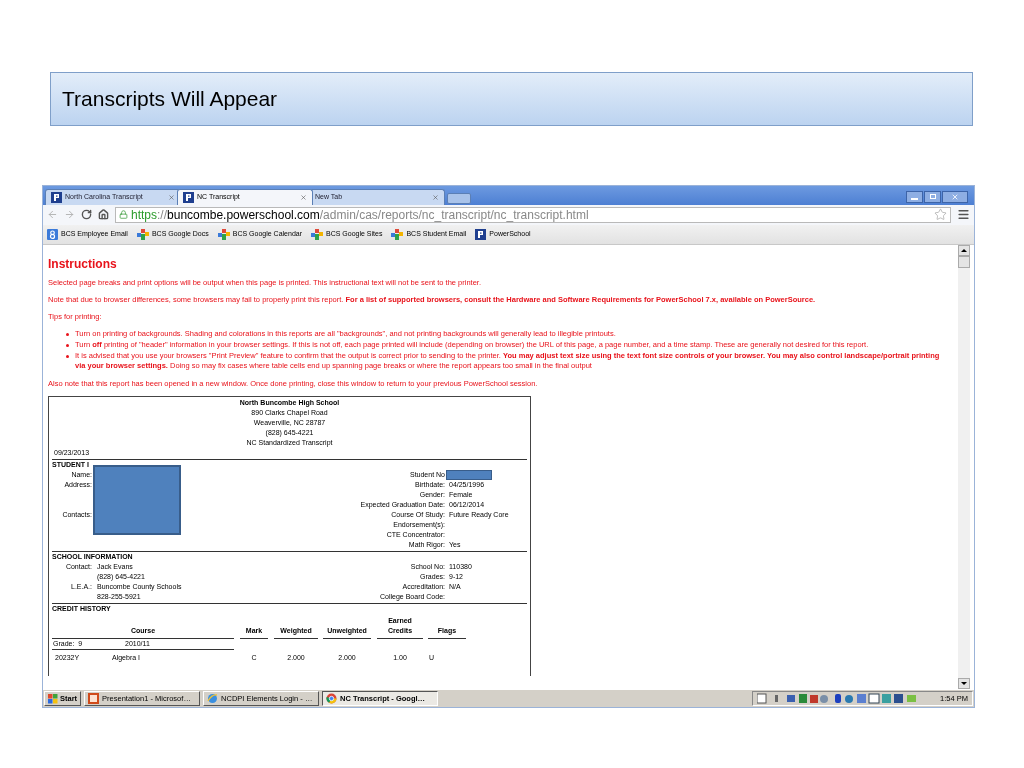 Image resolution: width=1024 pixels, height=768 pixels. Describe the element at coordinates (469, 474) in the screenshot. I see `redaction-box` at that location.